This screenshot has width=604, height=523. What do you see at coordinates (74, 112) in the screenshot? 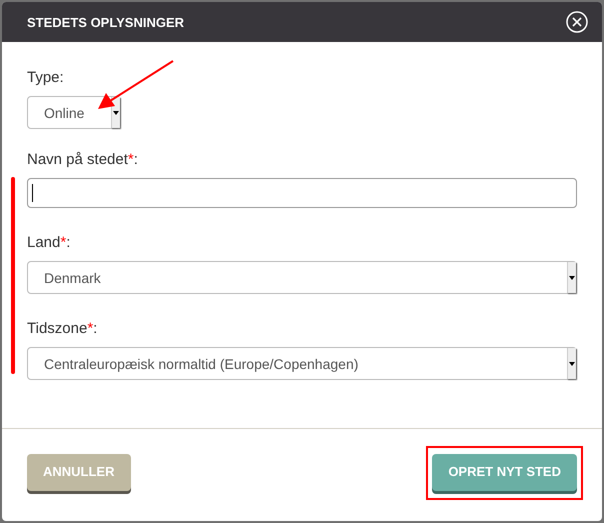
I see `dropdown: Online` at bounding box center [74, 112].